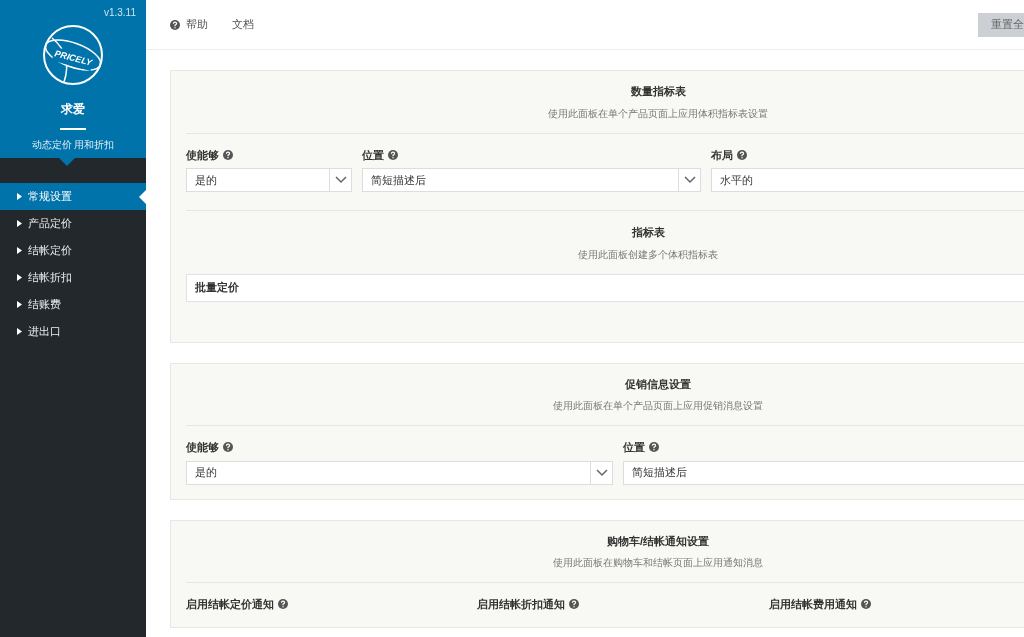 The height and width of the screenshot is (637, 1024). Describe the element at coordinates (658, 113) in the screenshot. I see `panel-description: 使用此面板在单个产品页面上应用体积指标表设置` at that location.